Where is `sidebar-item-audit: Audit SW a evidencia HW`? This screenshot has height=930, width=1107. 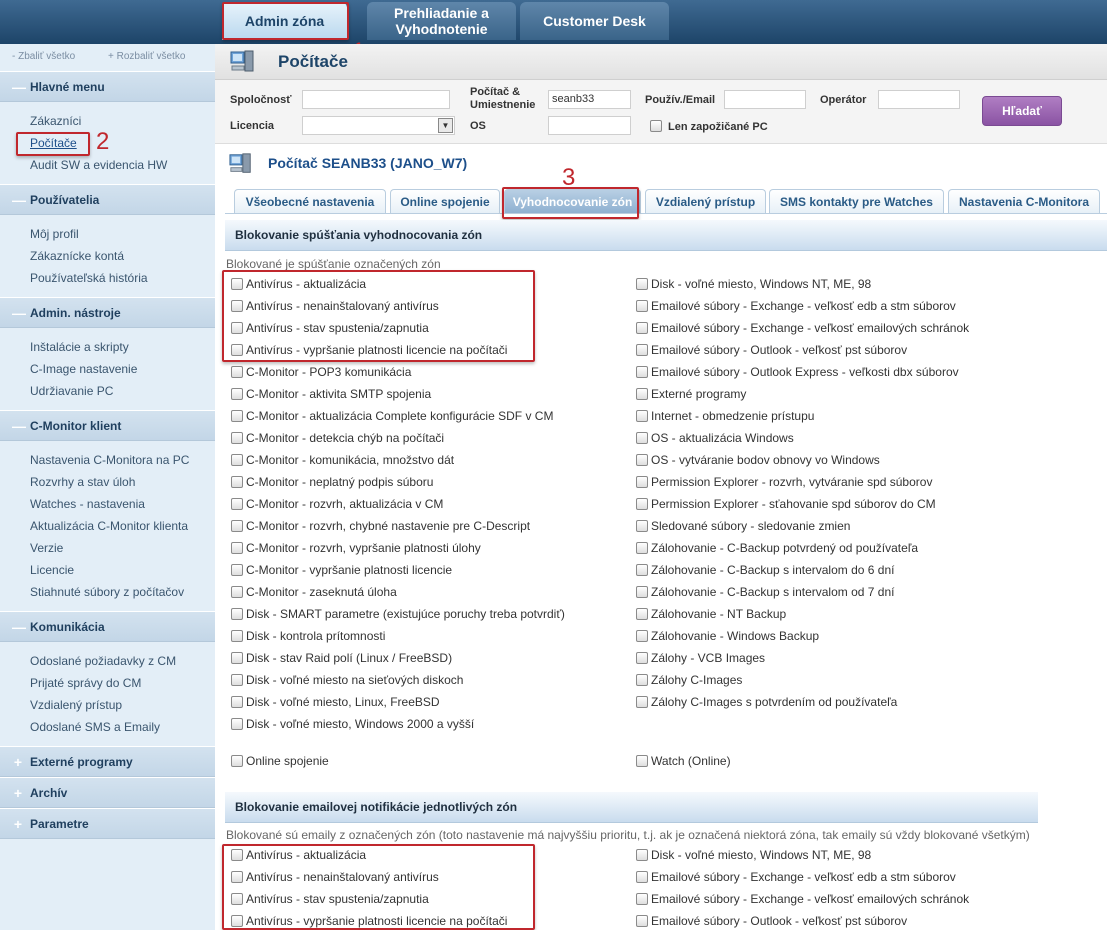
sidebar-item-audit: Audit SW a evidencia HW is located at coordinates (98, 165).